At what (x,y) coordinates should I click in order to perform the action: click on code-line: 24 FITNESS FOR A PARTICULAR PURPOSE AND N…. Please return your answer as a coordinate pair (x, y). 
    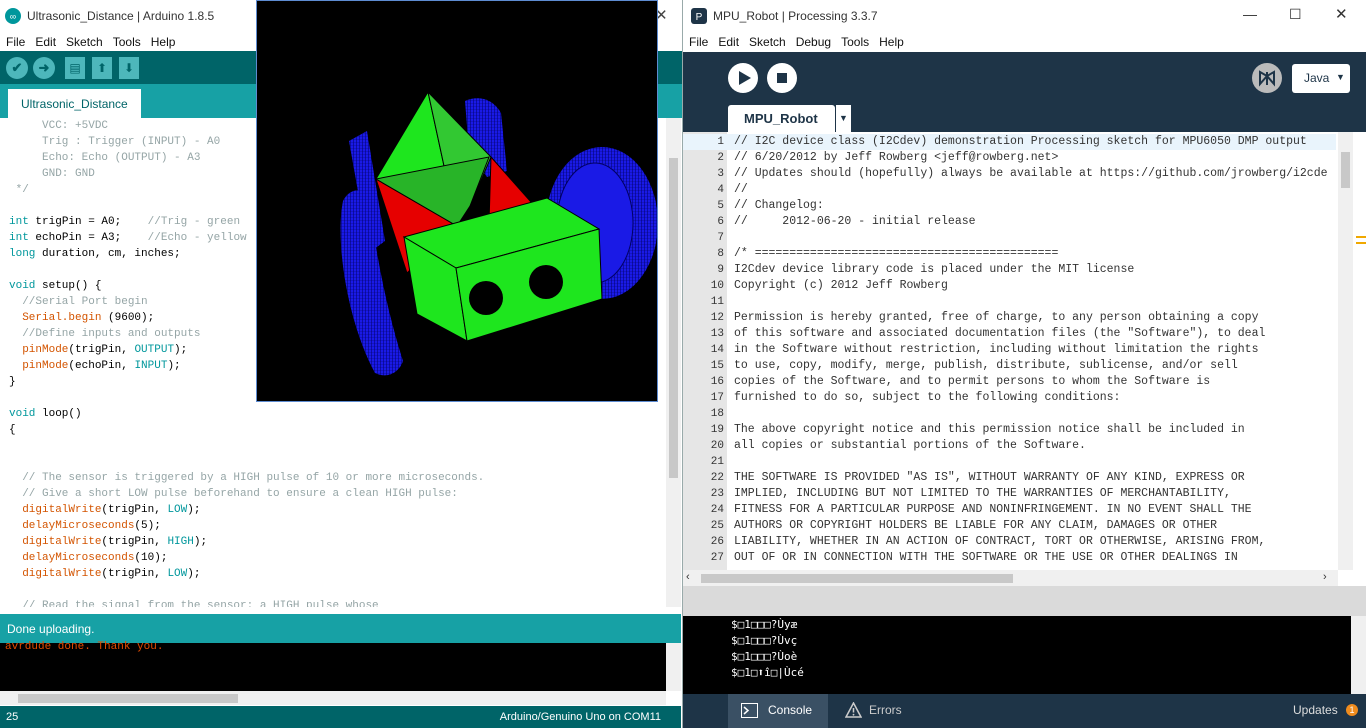
    Looking at the image, I should click on (1009, 510).